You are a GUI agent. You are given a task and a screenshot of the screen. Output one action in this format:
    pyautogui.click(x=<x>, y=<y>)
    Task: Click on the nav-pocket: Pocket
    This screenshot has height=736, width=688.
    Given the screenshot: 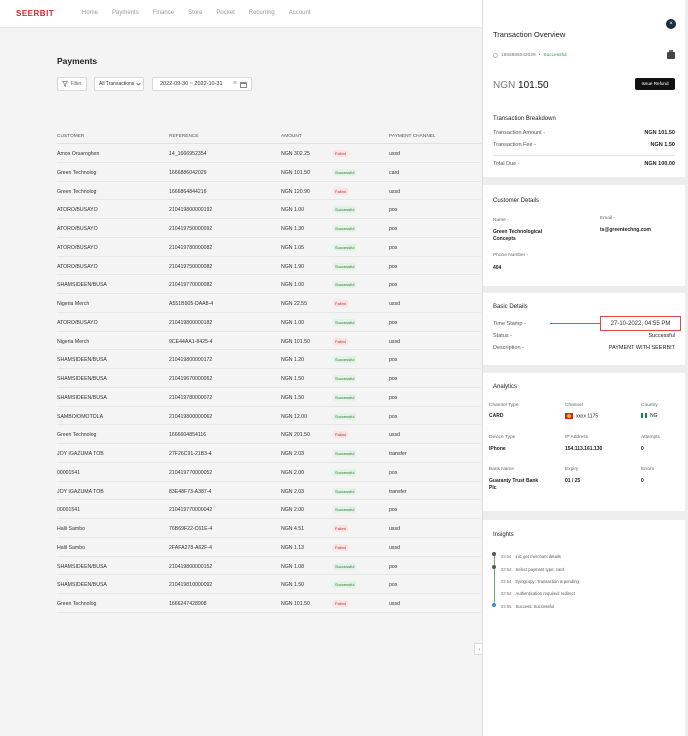 What is the action you would take?
    pyautogui.click(x=225, y=13)
    